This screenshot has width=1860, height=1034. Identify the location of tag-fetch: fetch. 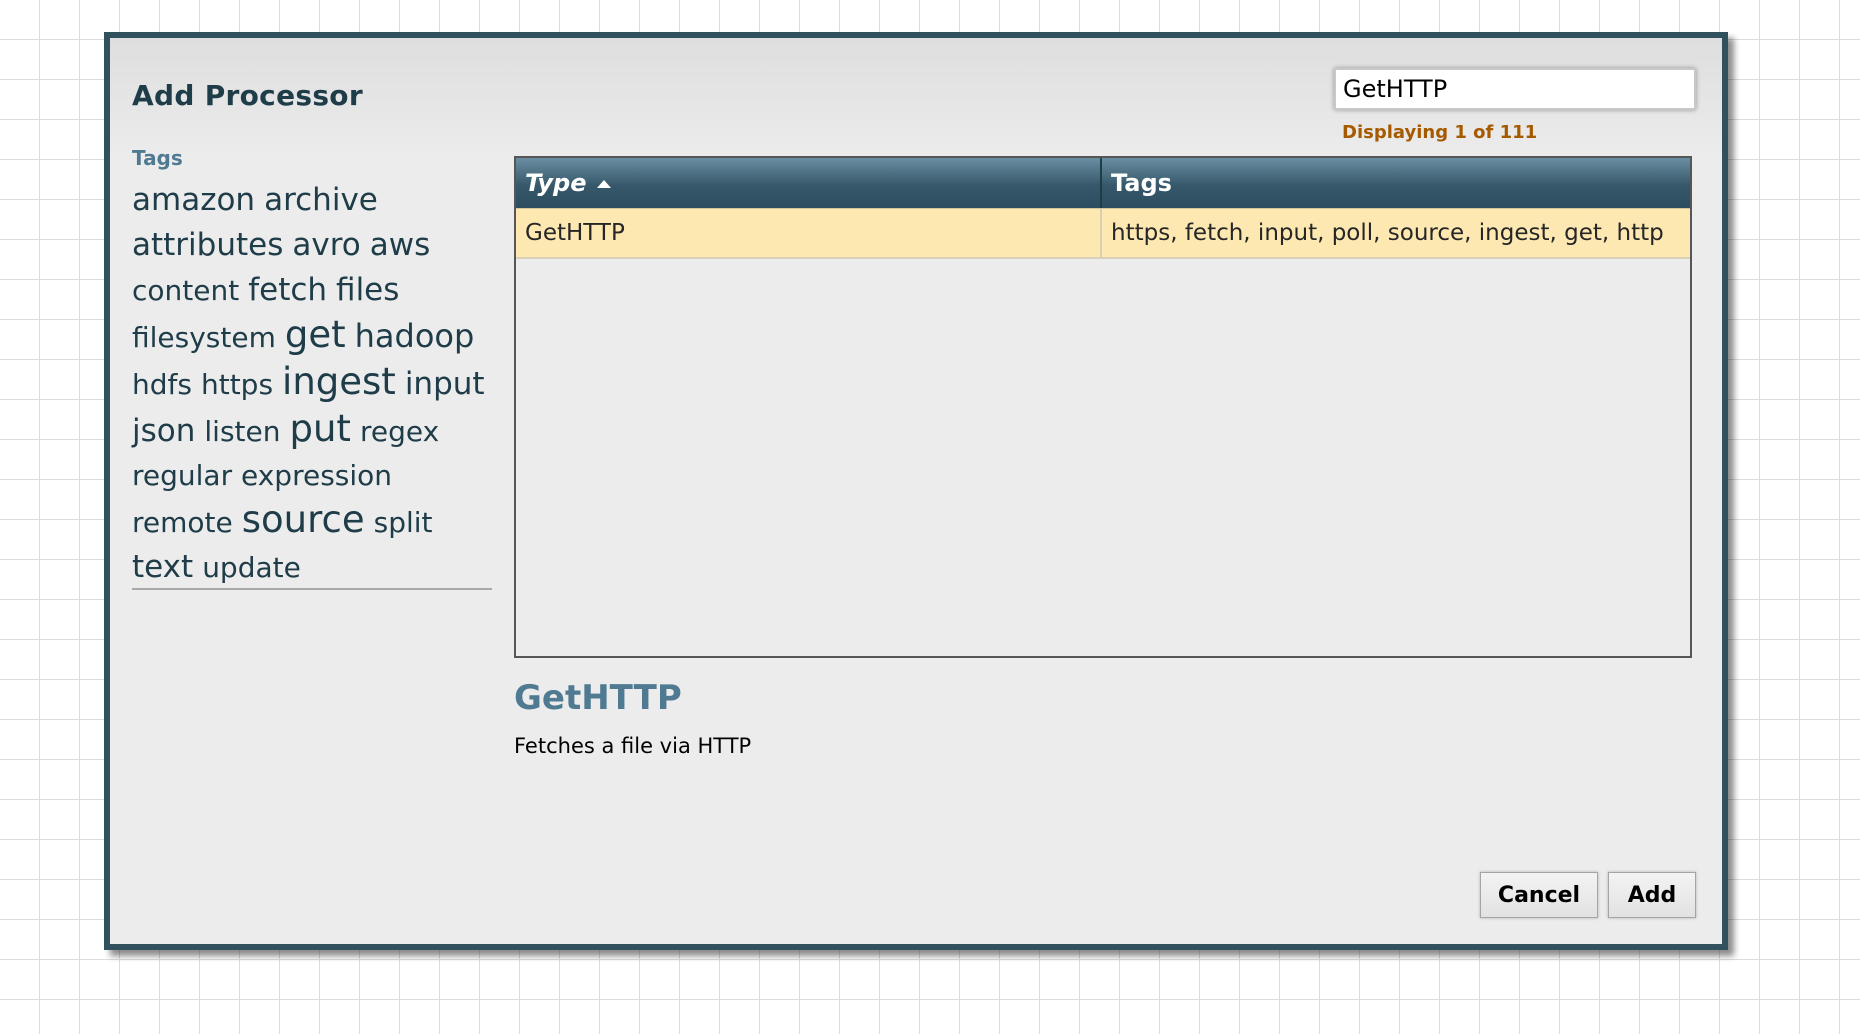
(287, 290).